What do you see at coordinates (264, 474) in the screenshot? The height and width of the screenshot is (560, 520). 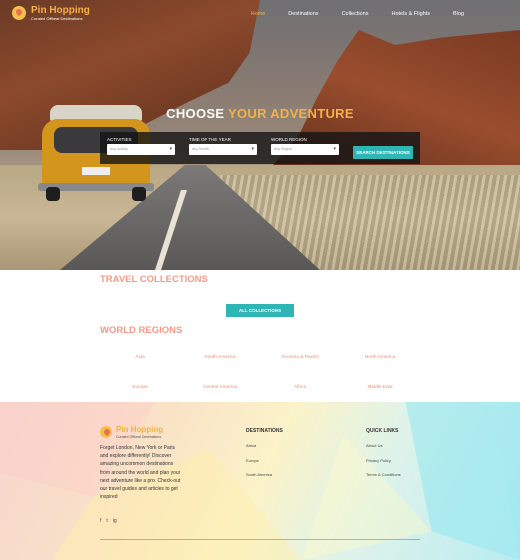 I see `footer-link-south-america: South America` at bounding box center [264, 474].